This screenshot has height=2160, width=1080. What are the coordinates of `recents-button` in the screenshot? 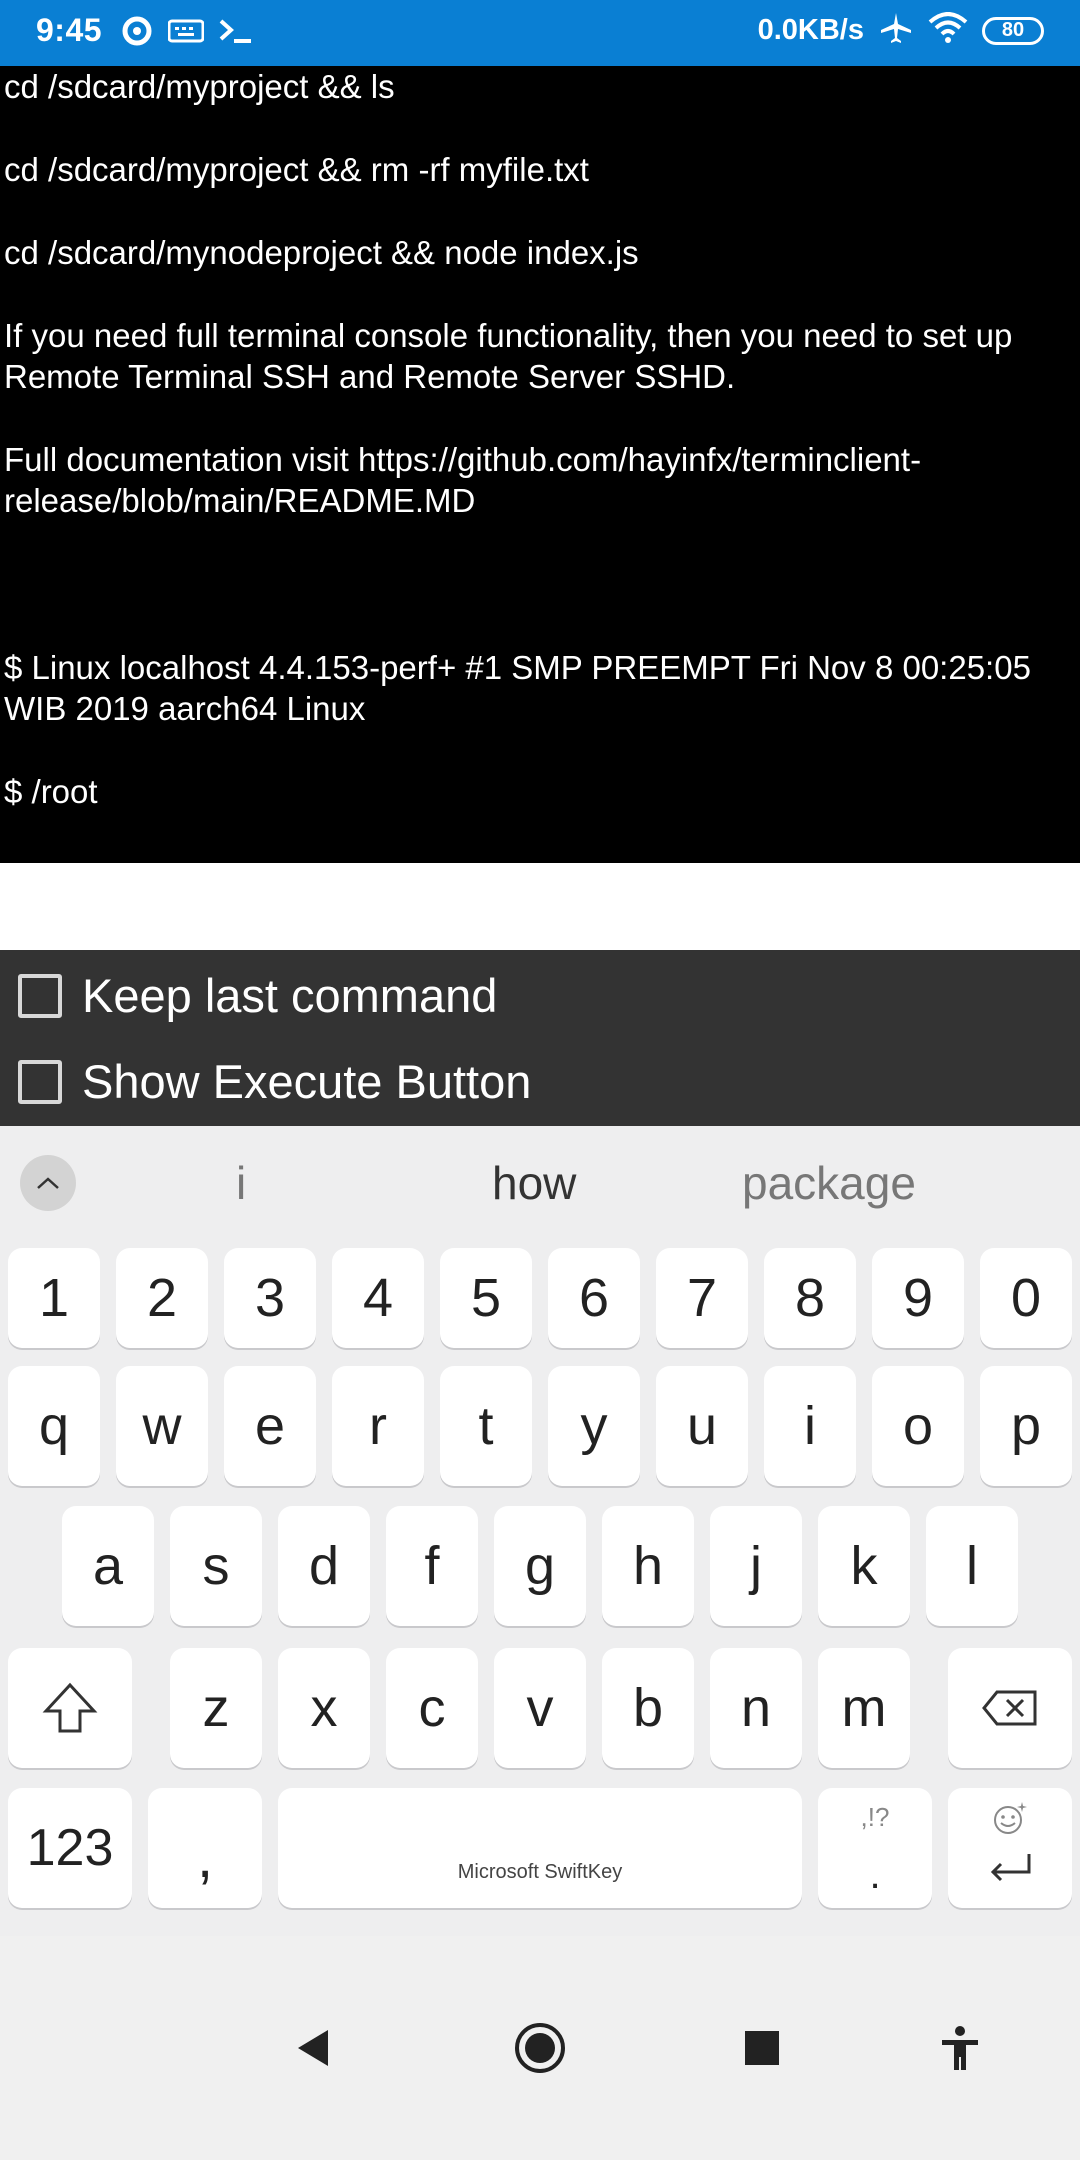 It's located at (762, 2048).